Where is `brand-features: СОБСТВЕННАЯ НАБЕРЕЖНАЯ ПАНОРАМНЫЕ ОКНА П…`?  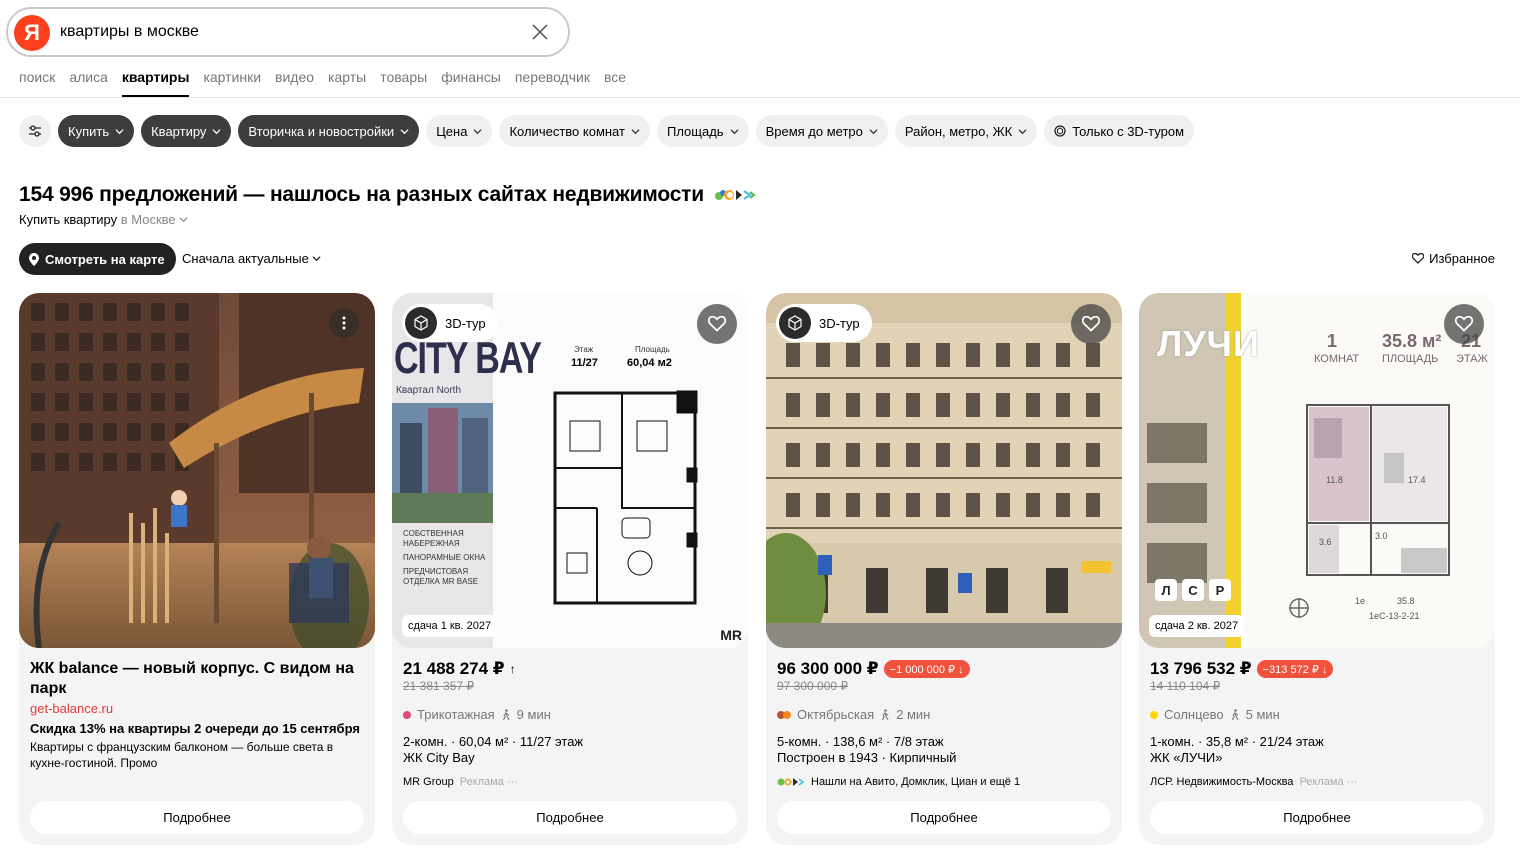
brand-features: СОБСТВЕННАЯ НАБЕРЕЖНАЯ ПАНОРАМНЫЕ ОКНА П… is located at coordinates (448, 558).